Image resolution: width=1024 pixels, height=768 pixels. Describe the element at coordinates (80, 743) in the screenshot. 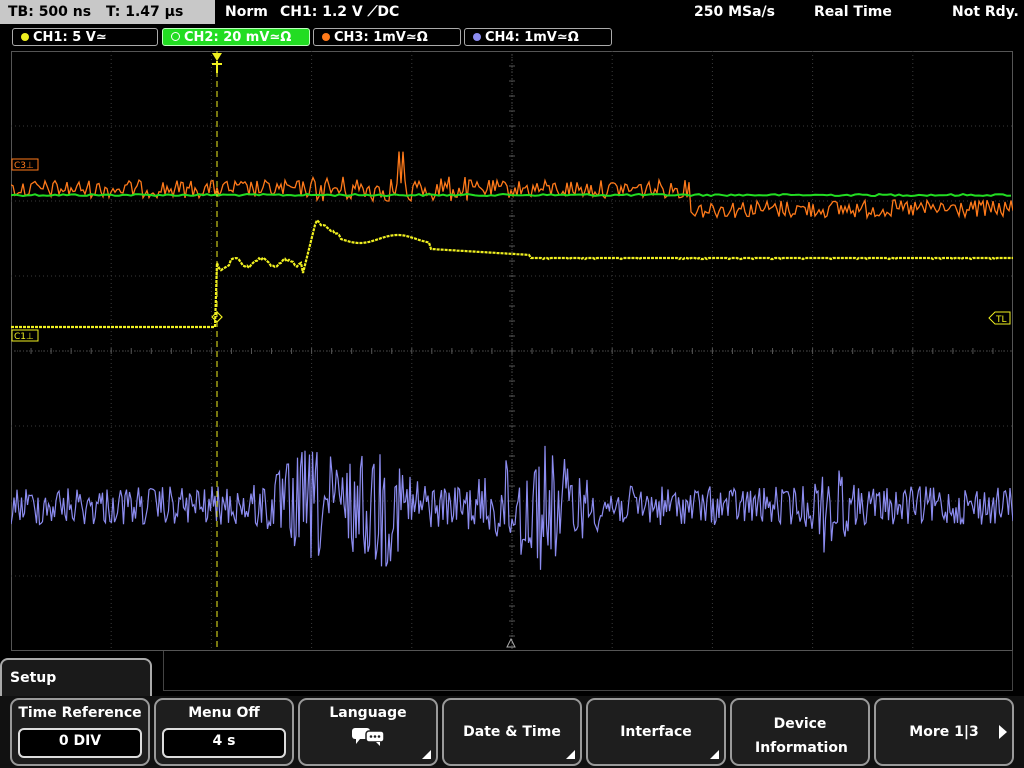

I see `time-reference-value: 0 DIV` at that location.